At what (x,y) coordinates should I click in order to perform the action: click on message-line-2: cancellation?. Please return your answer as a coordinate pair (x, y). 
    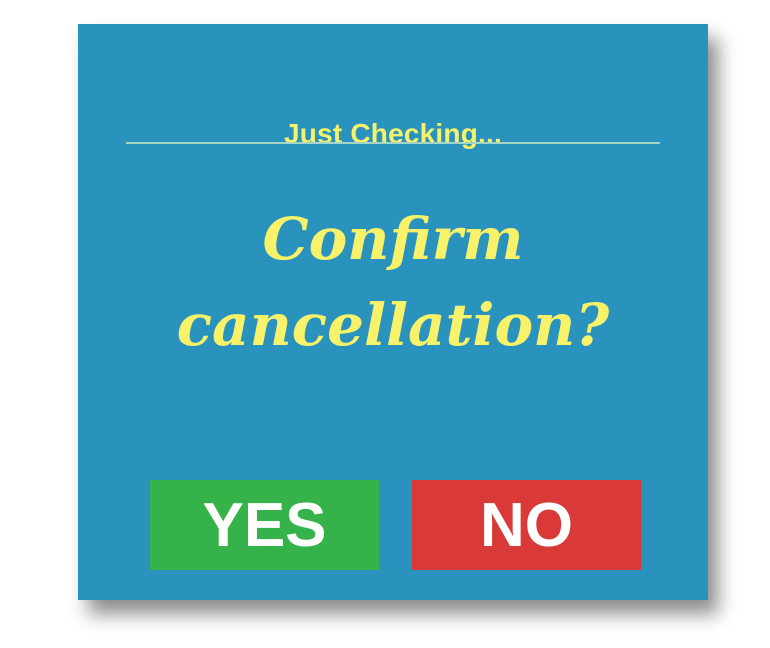
    Looking at the image, I should click on (393, 325).